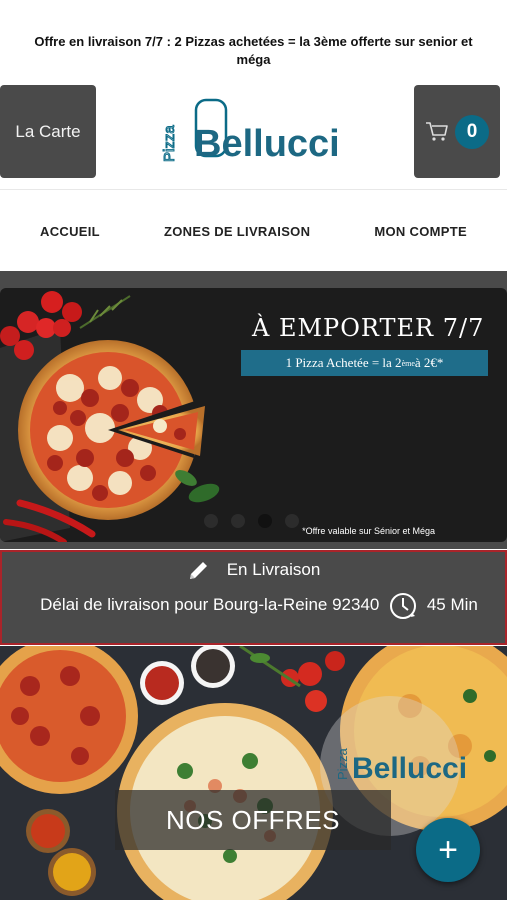  I want to click on add-fab-button: +, so click(448, 850).